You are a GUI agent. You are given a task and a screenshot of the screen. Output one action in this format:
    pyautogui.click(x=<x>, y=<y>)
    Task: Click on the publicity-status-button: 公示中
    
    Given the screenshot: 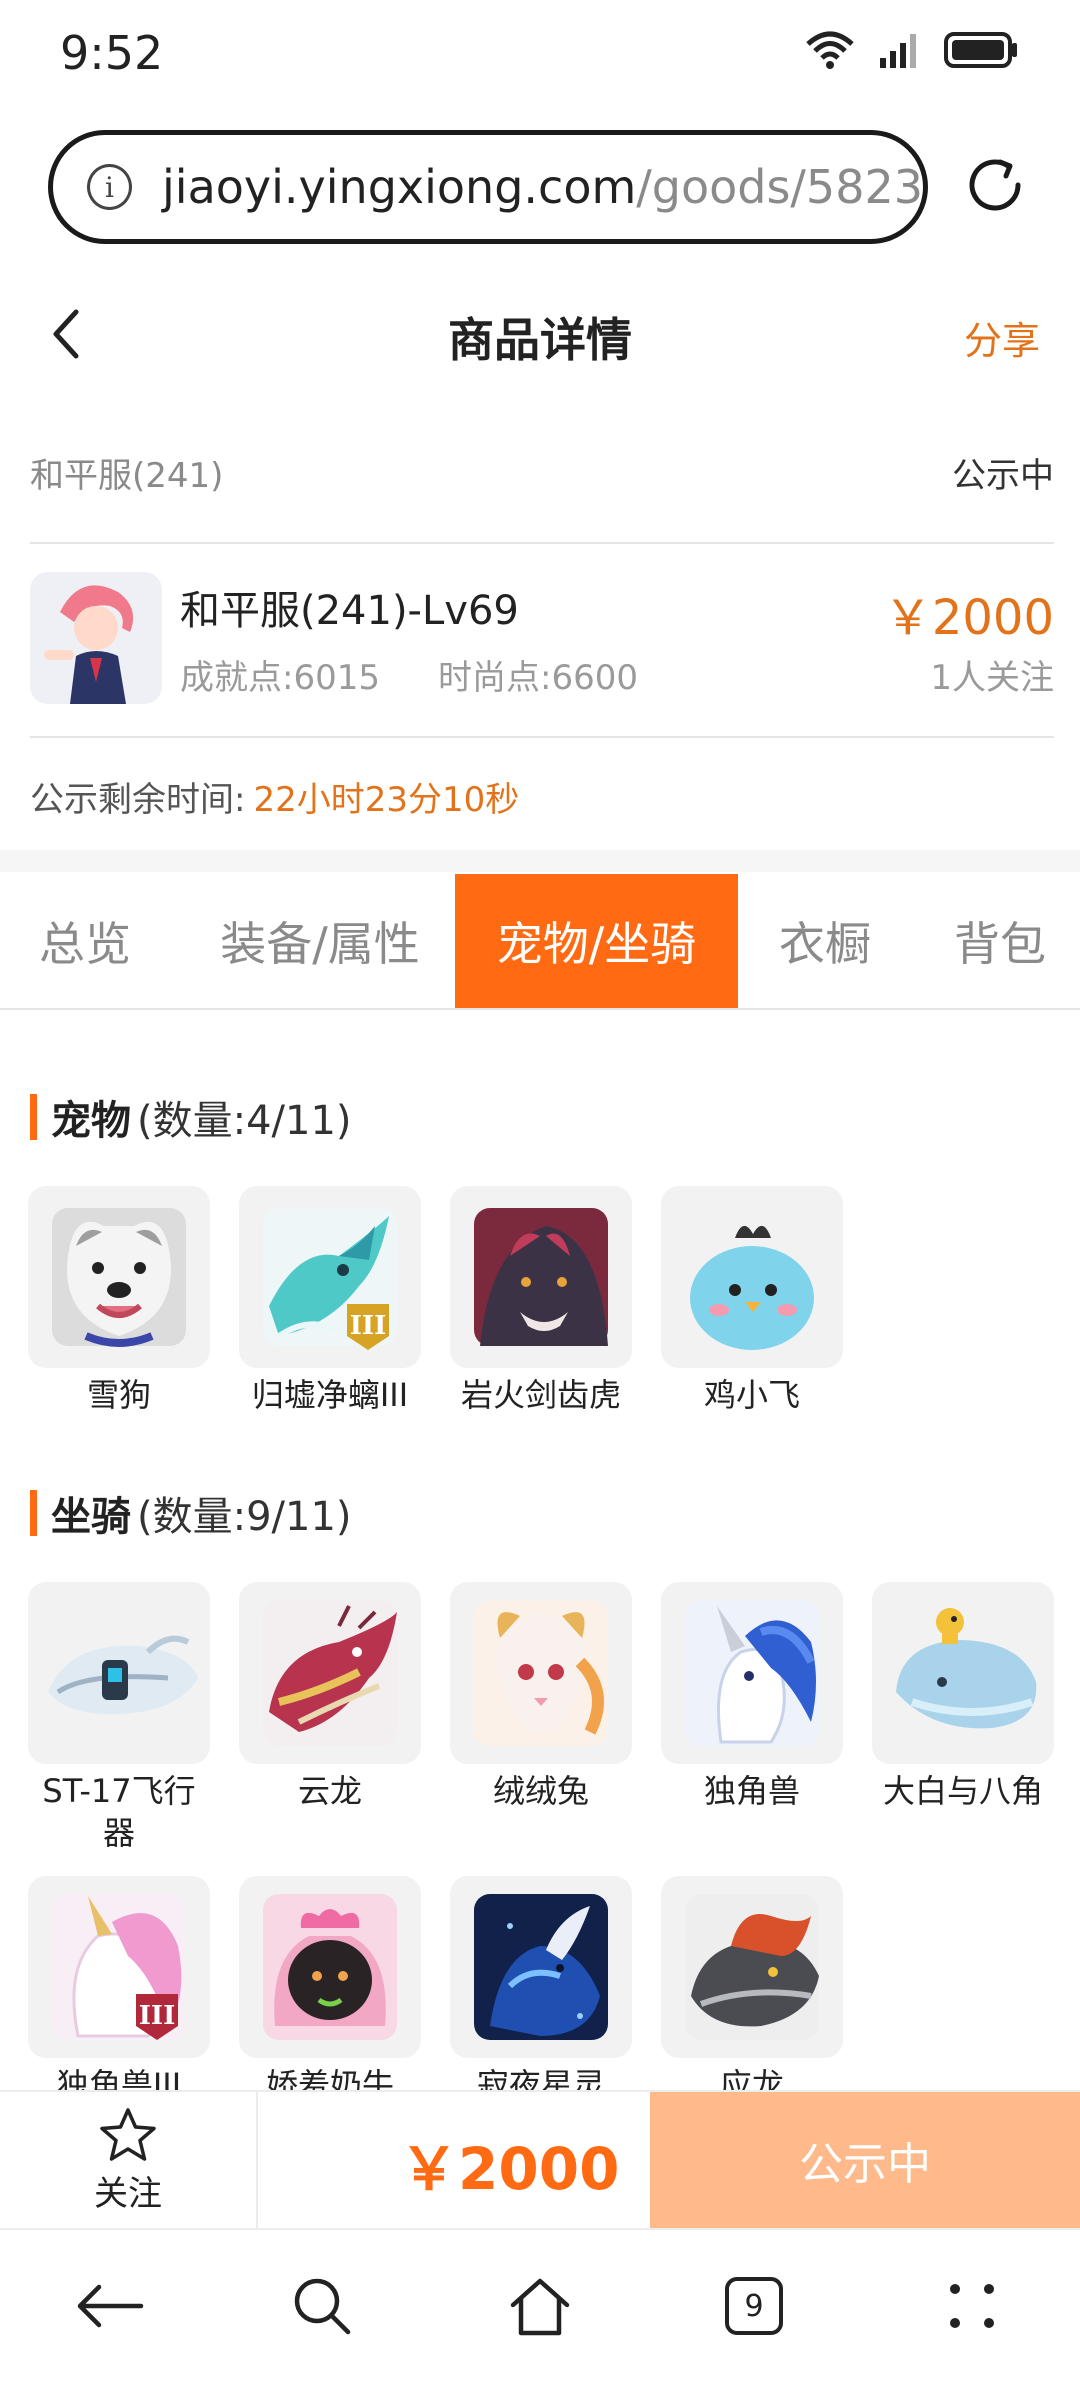 What is the action you would take?
    pyautogui.click(x=865, y=2160)
    